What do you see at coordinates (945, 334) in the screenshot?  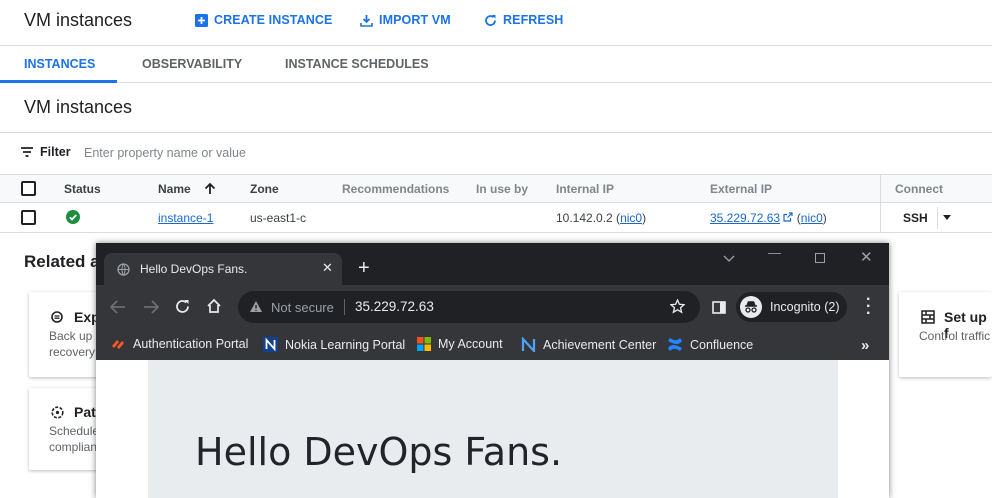 I see `card-setup-firewall: Set up f Control traffic` at bounding box center [945, 334].